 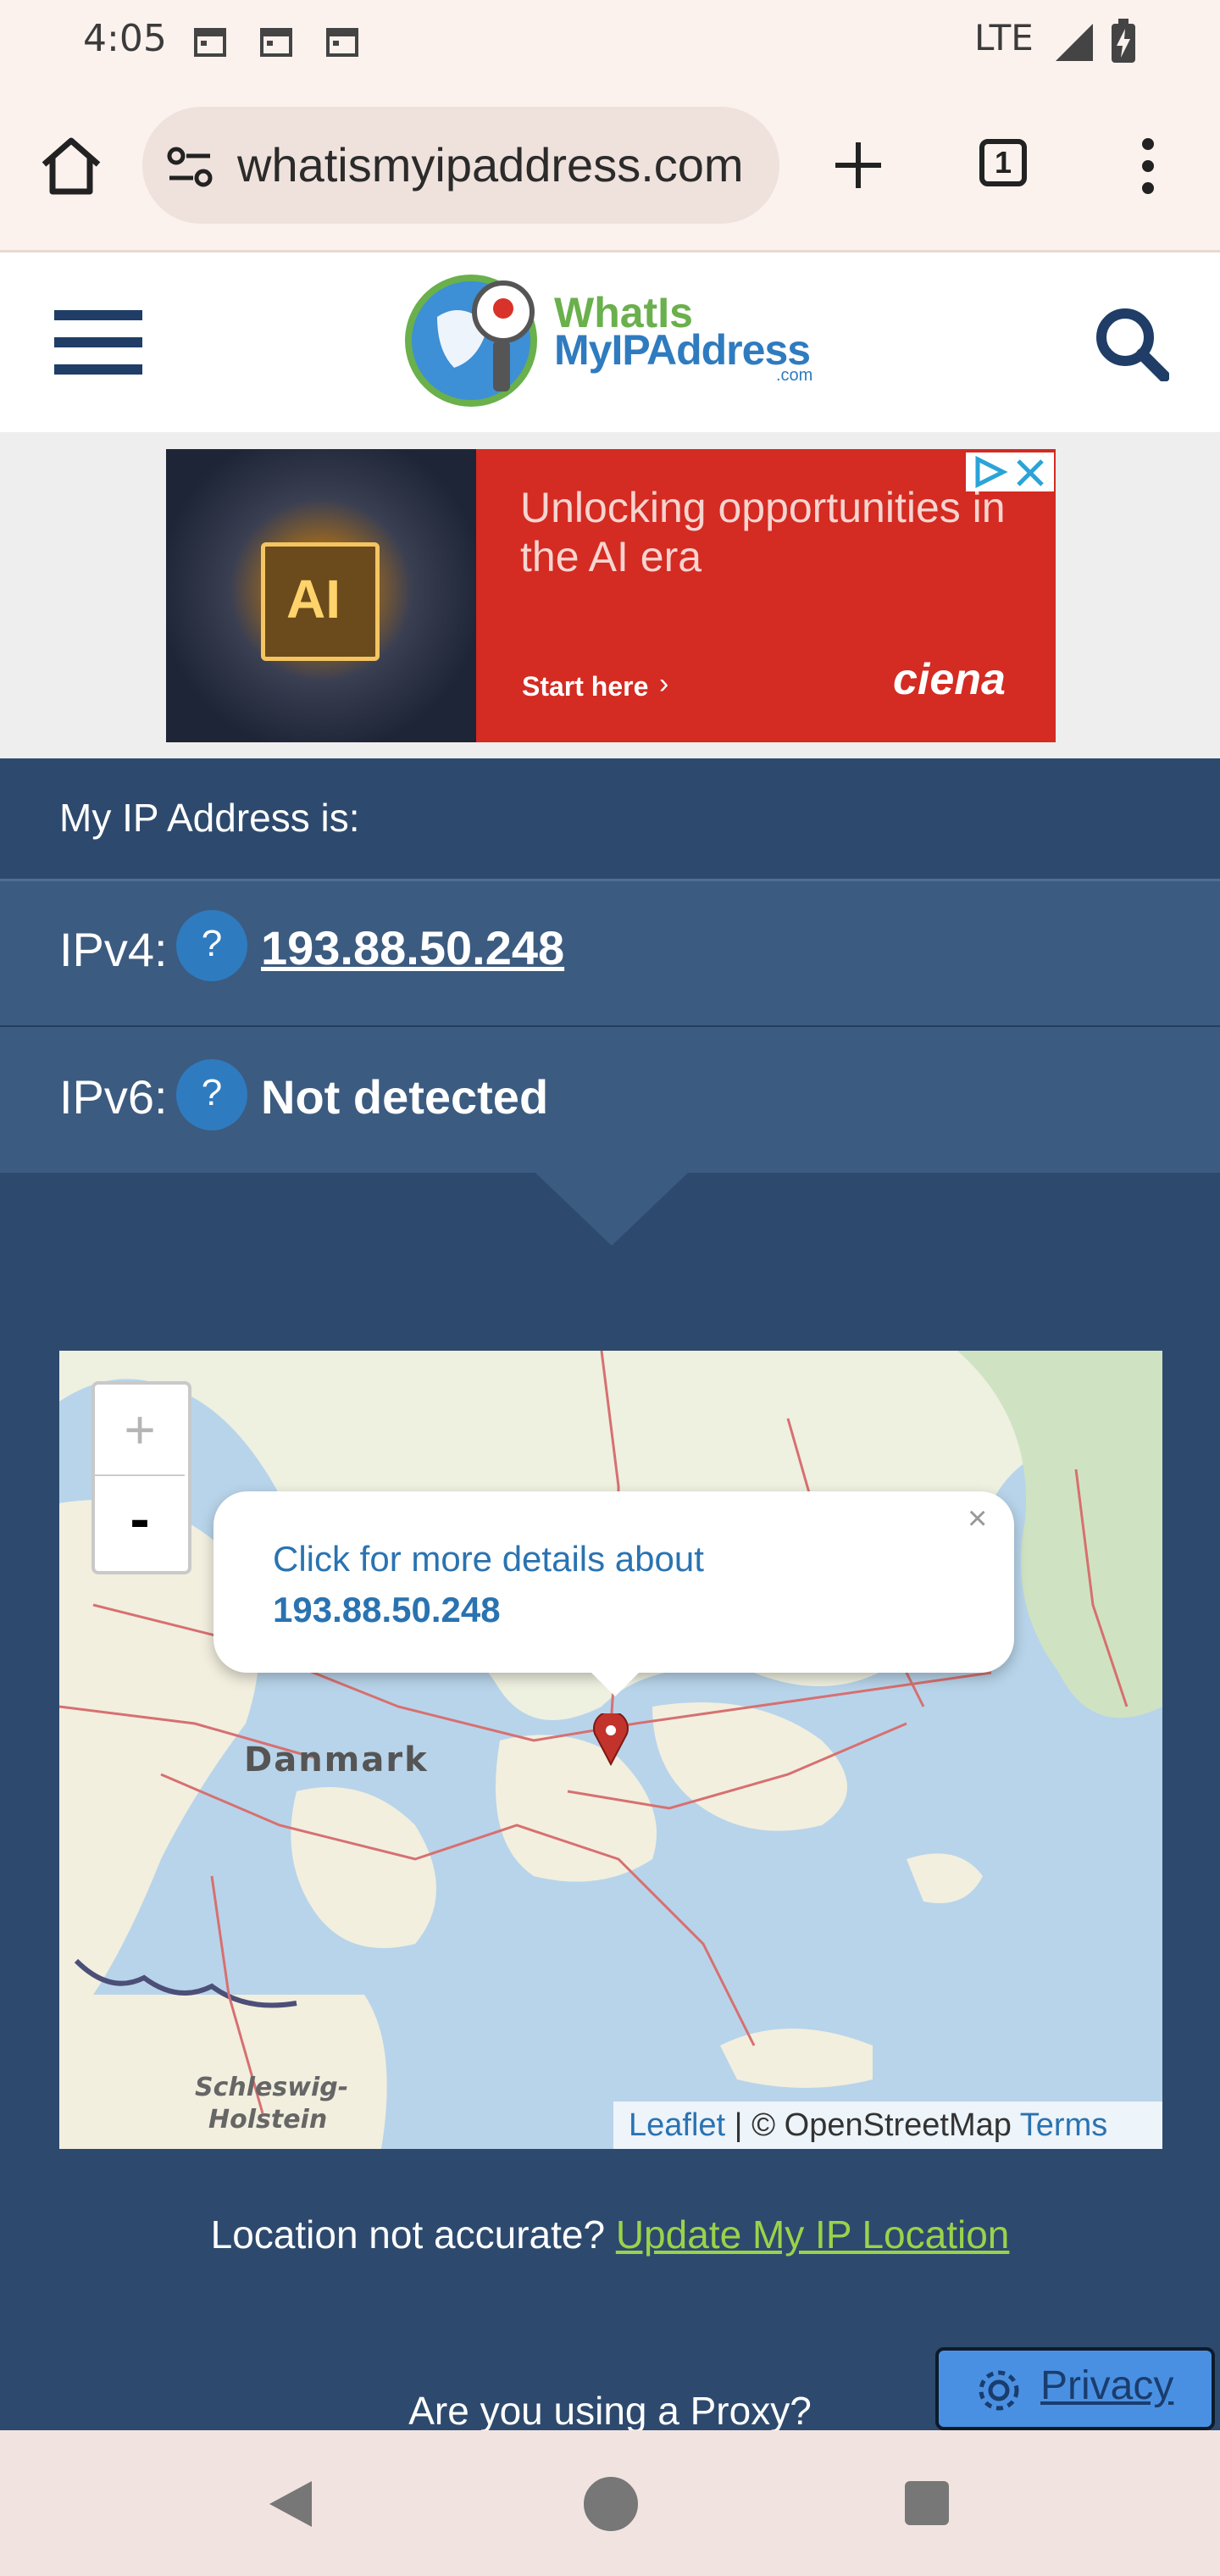 What do you see at coordinates (794, 375) in the screenshot?
I see `logo-text-suffix: .com` at bounding box center [794, 375].